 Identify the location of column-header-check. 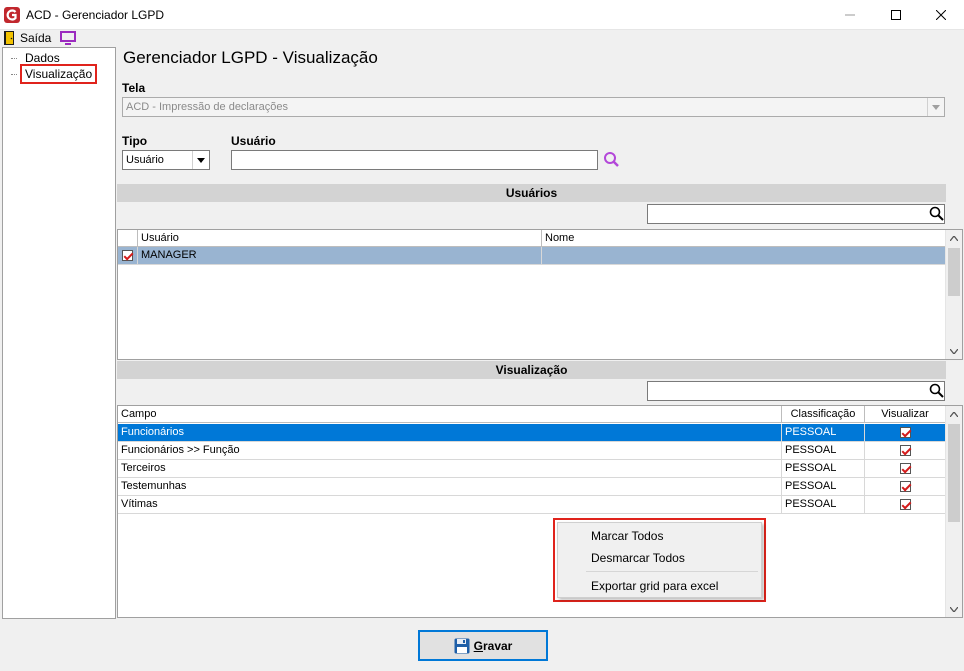
(128, 238).